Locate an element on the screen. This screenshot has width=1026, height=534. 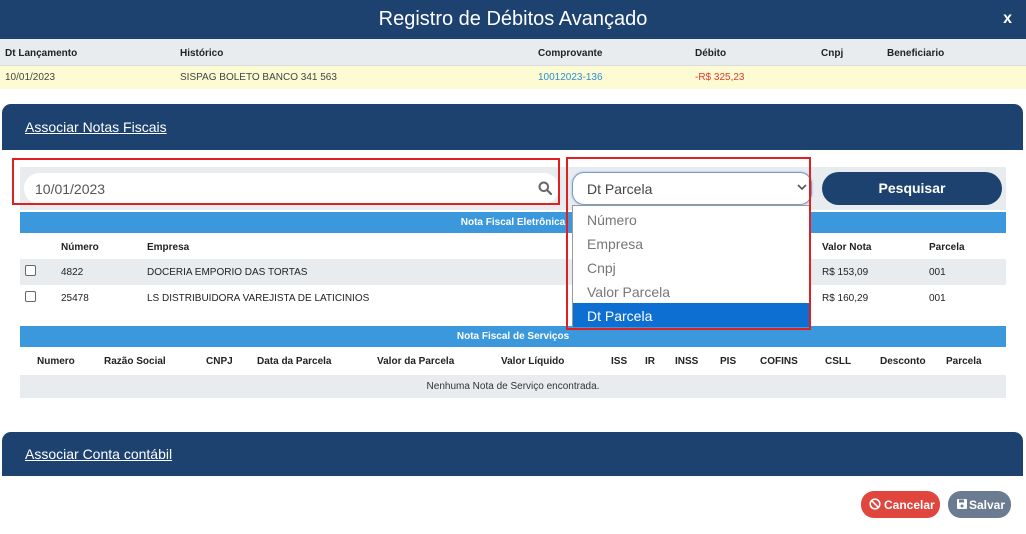
nfe-valor: R$ 160,29 is located at coordinates (845, 298).